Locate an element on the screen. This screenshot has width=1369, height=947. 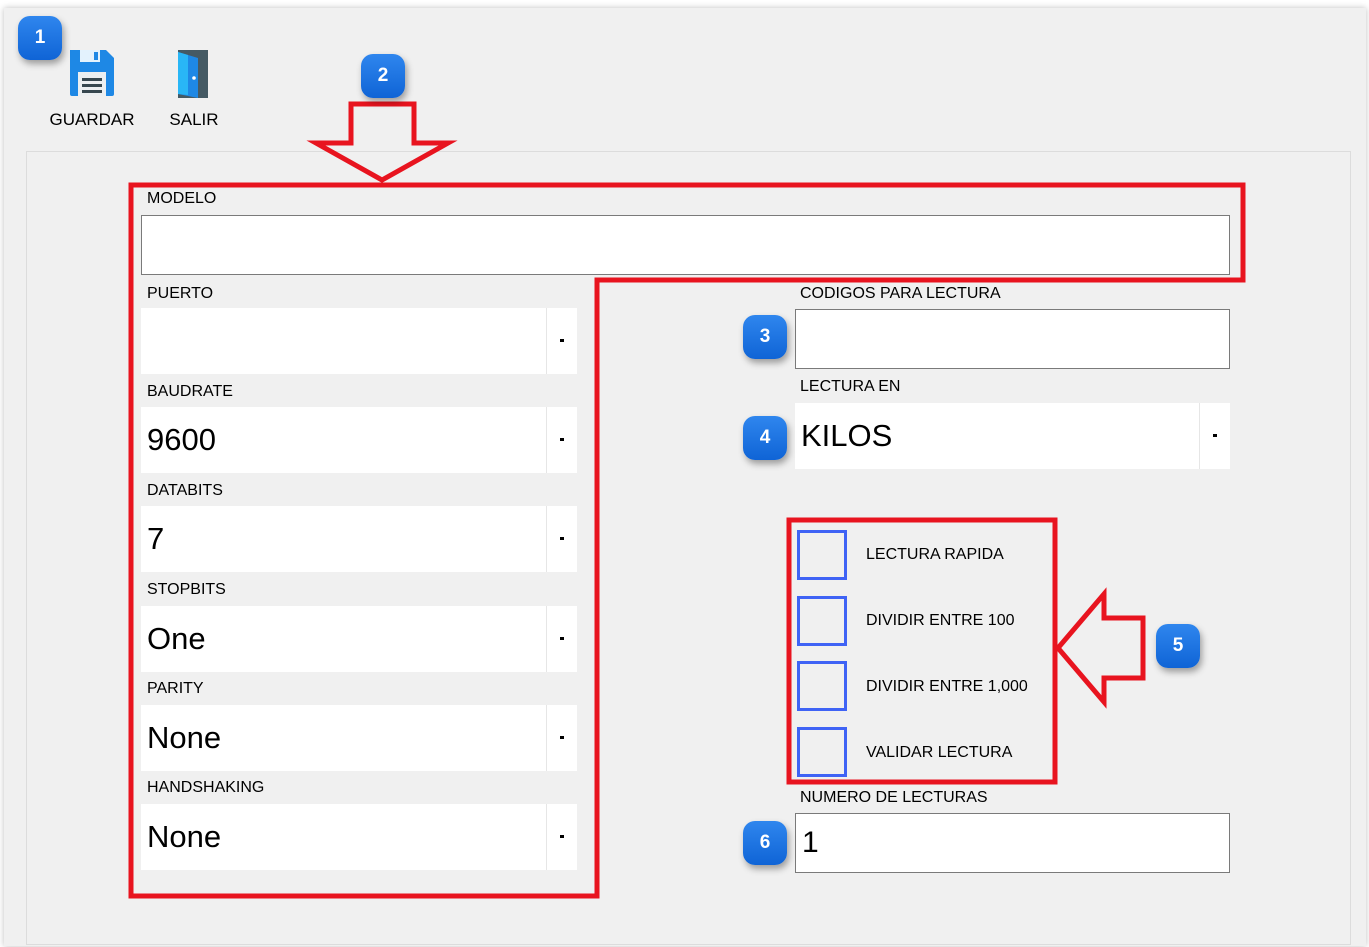
codigos-input is located at coordinates (1012, 339).